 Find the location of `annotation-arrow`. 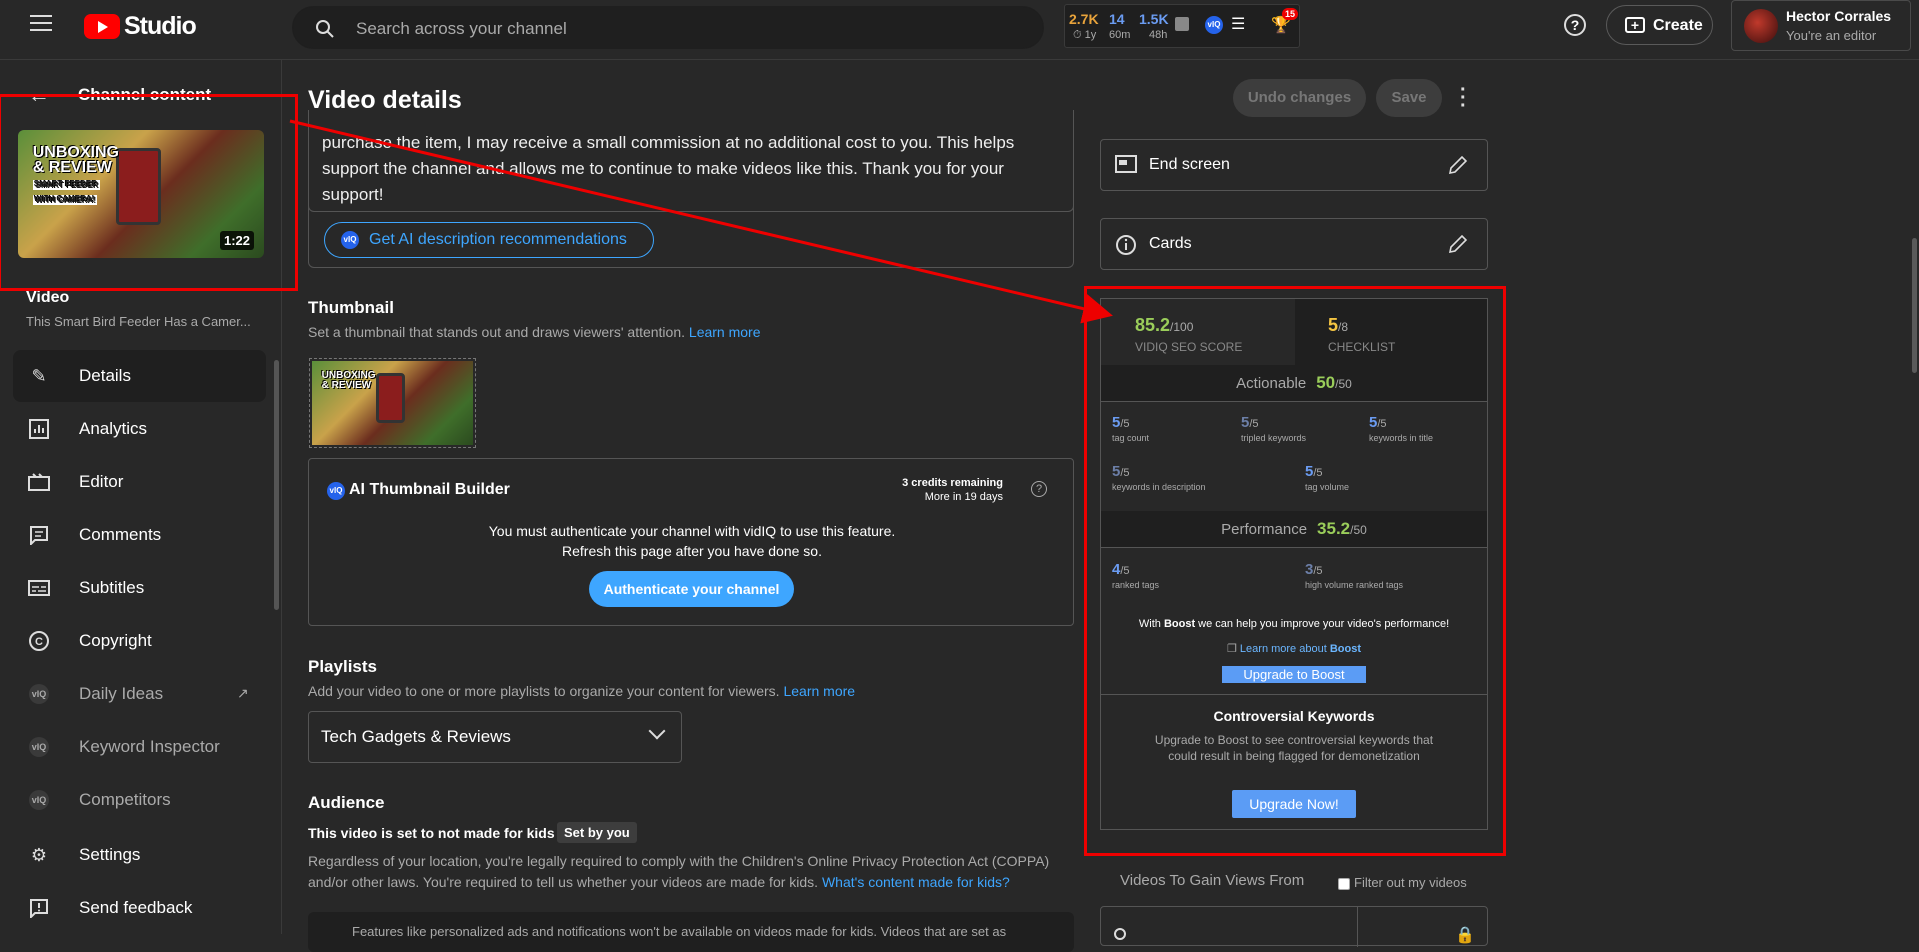

annotation-arrow is located at coordinates (701, 221).